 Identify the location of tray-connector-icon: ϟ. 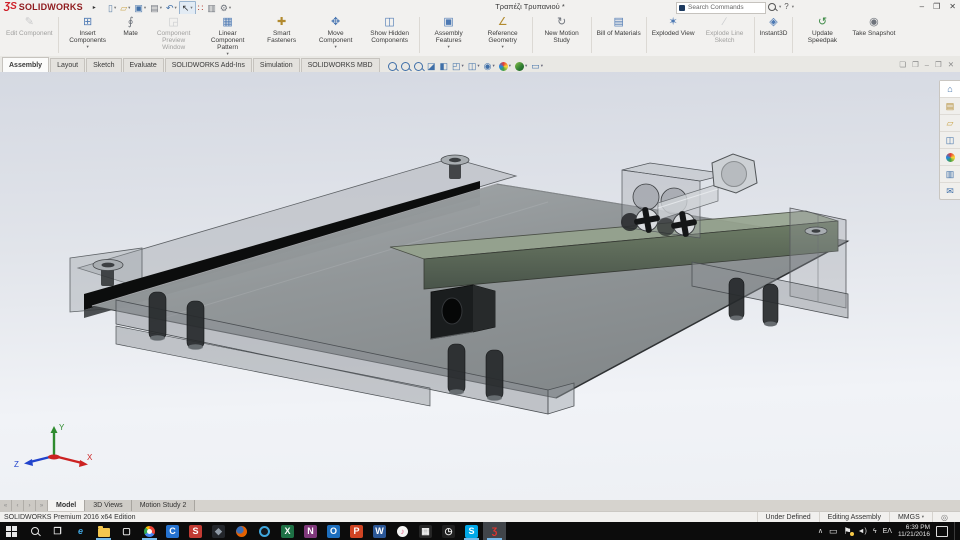
(875, 531).